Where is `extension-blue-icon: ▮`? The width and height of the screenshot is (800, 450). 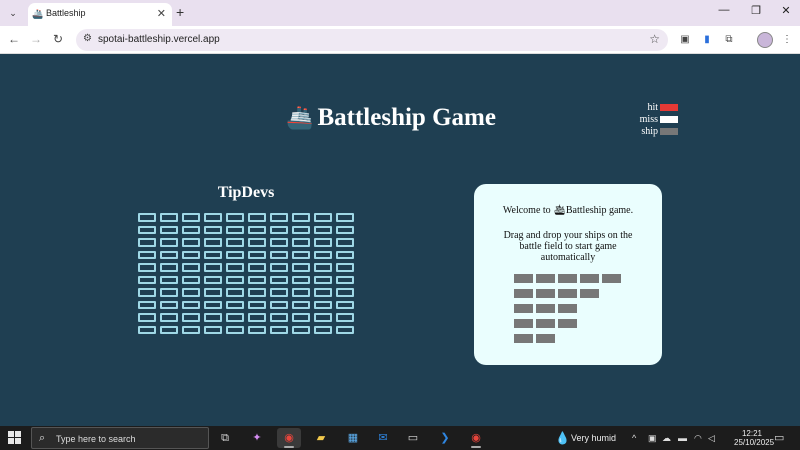
extension-blue-icon: ▮ is located at coordinates (707, 40).